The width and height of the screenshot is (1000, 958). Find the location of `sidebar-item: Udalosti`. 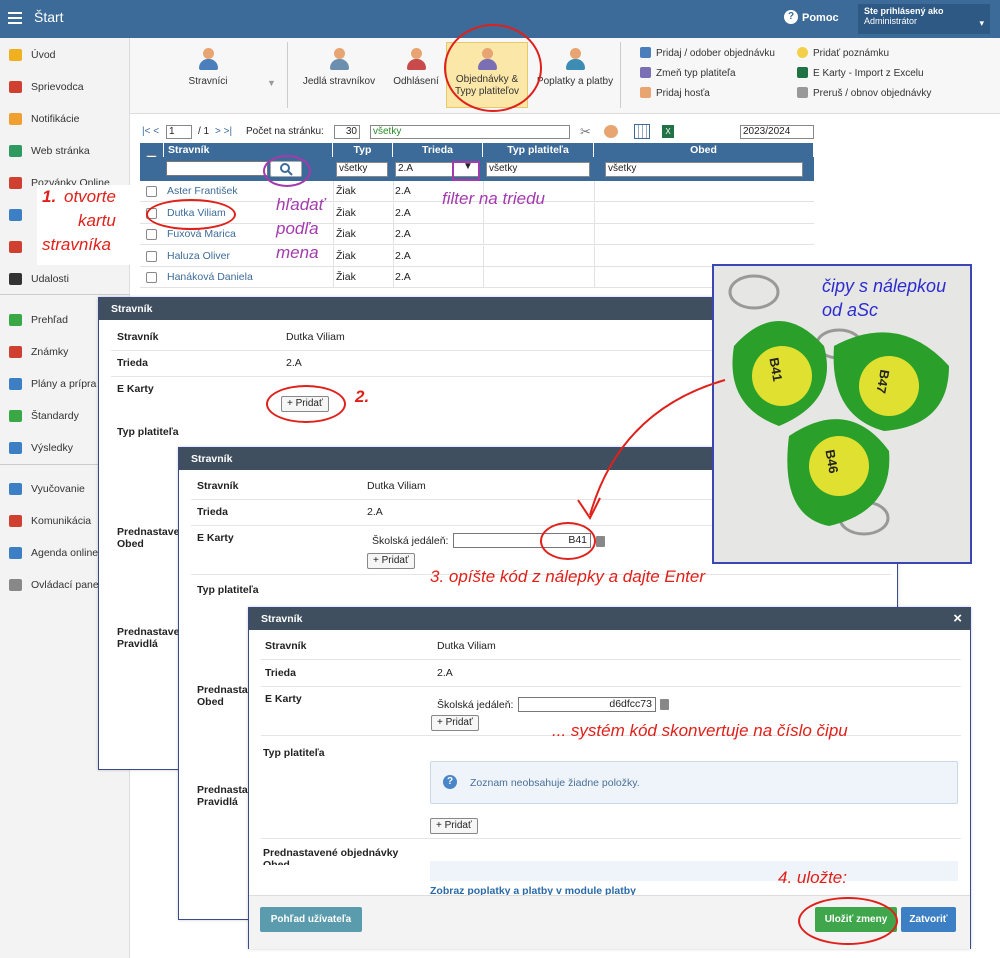

sidebar-item: Udalosti is located at coordinates (65, 279).